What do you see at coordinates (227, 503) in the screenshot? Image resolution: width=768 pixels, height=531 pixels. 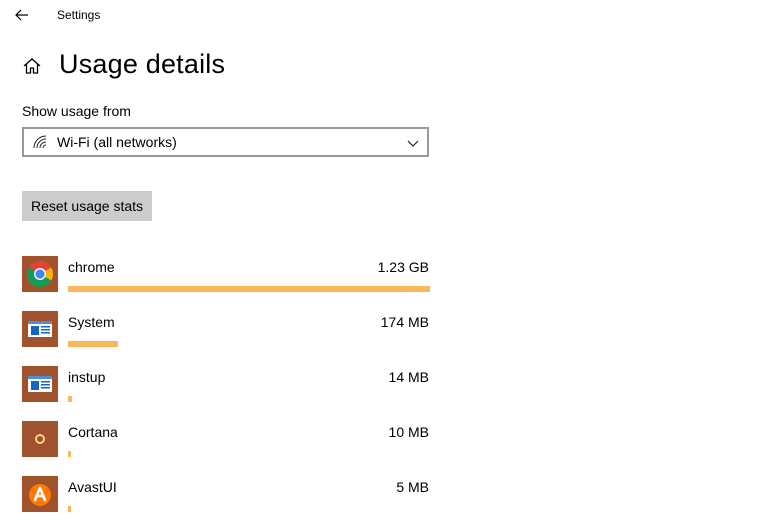 I see `app-row-avastui: AvastUI 5 MB` at bounding box center [227, 503].